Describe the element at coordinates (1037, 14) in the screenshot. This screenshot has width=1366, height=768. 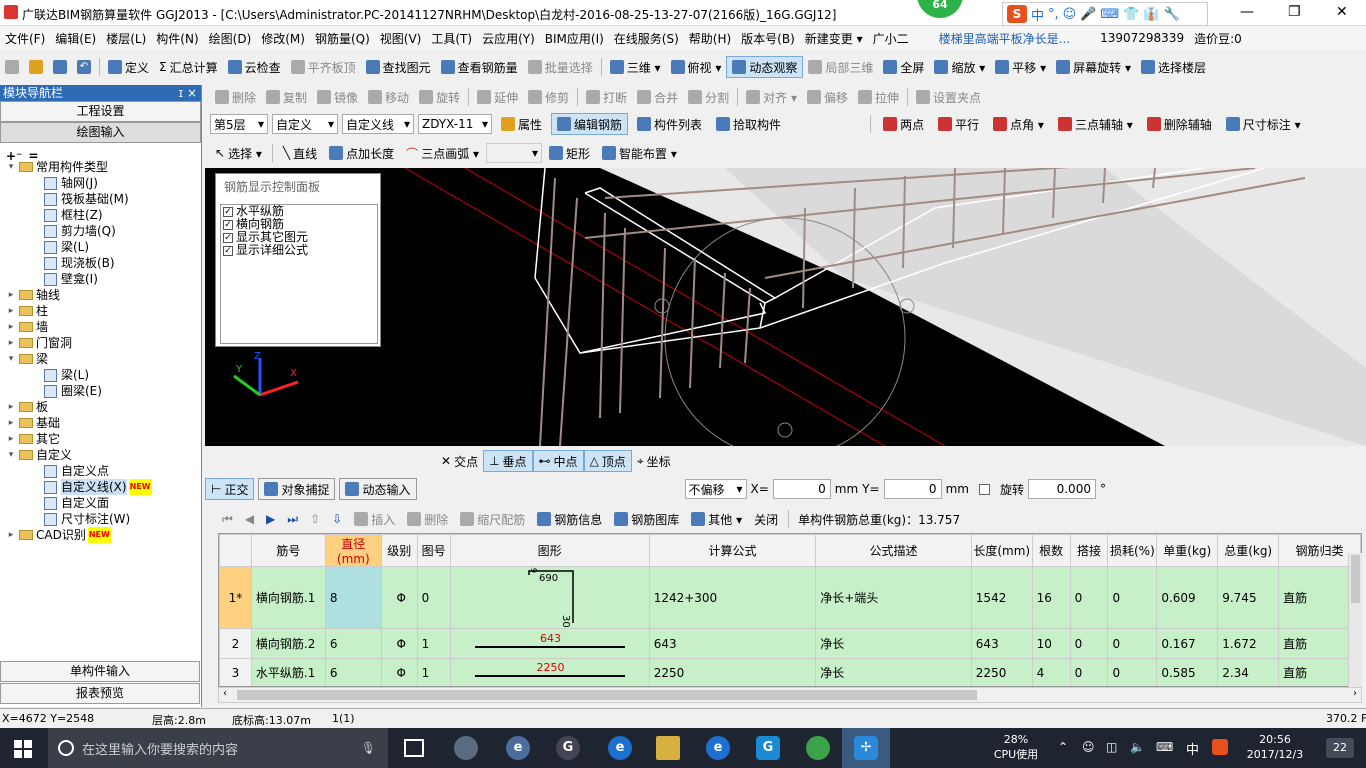
I see `ime-lang-icon: 中` at that location.